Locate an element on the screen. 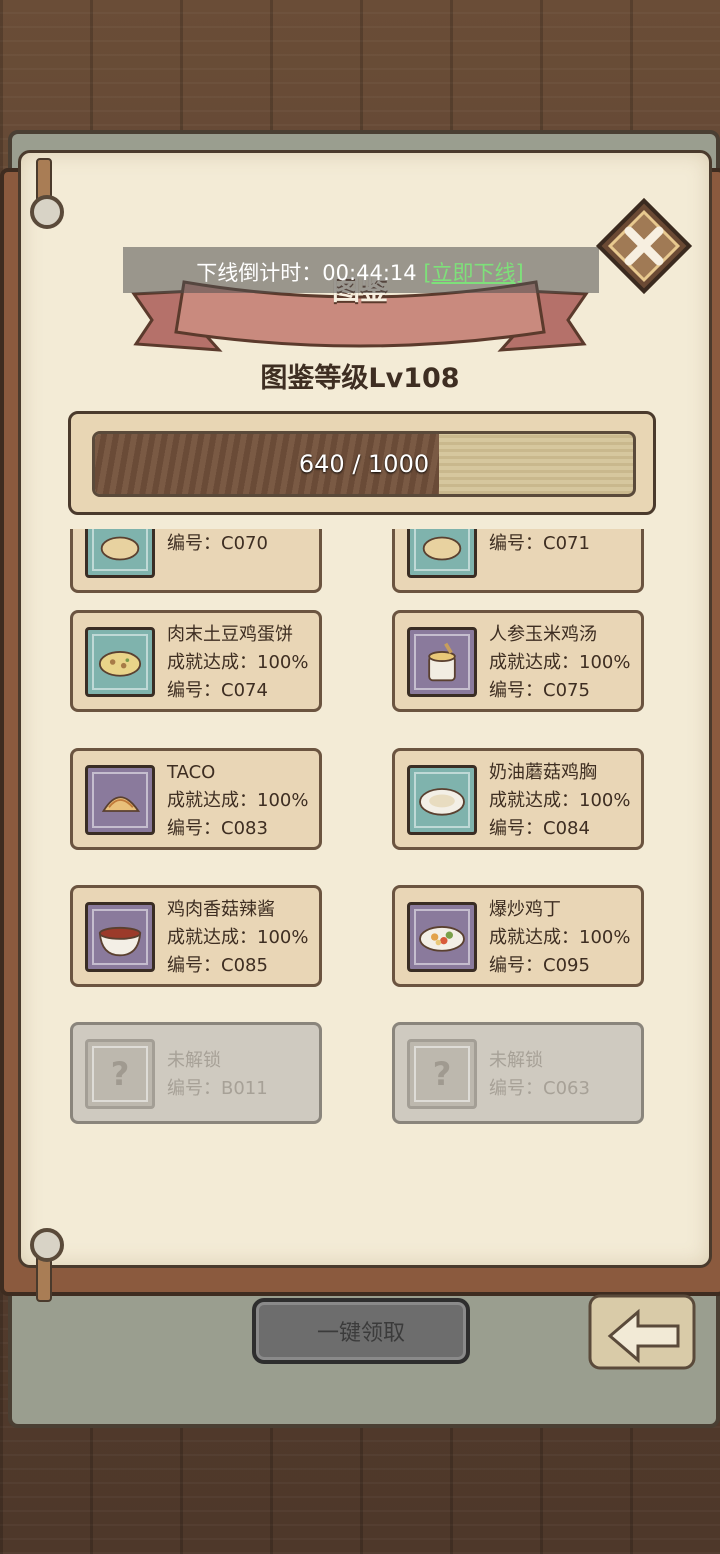 The width and height of the screenshot is (720, 1554). recipe-code: 编号：C084 is located at coordinates (539, 828).